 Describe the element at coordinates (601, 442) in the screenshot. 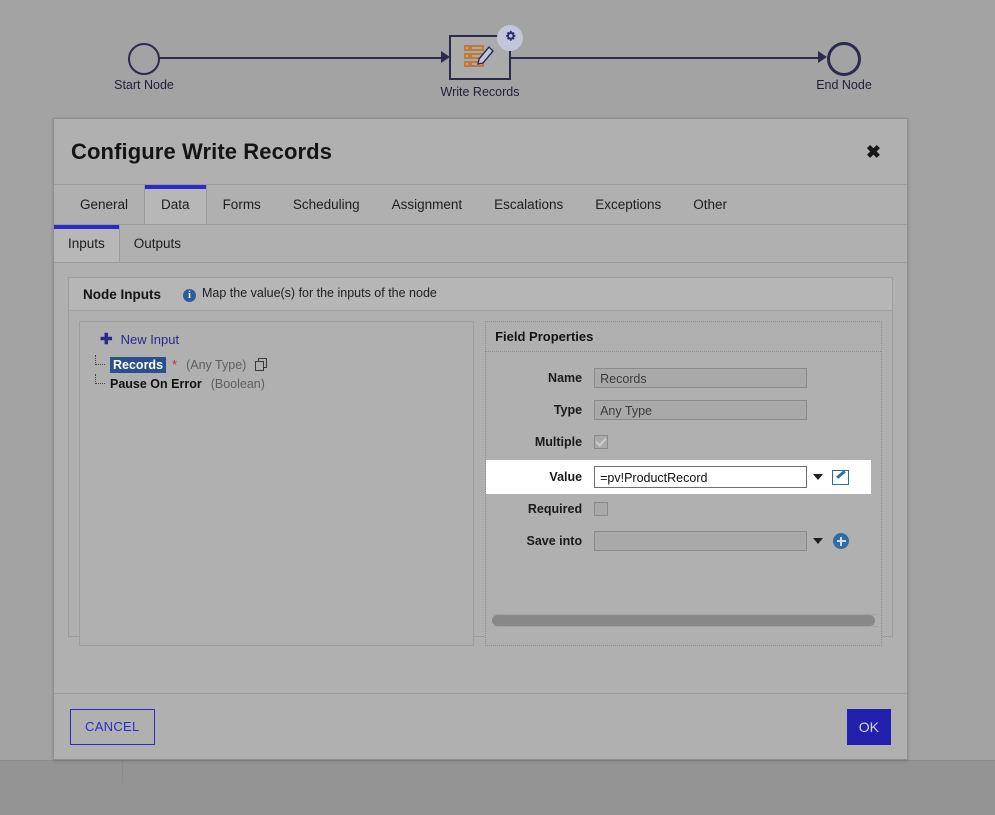

I see `multiple-checkbox` at that location.